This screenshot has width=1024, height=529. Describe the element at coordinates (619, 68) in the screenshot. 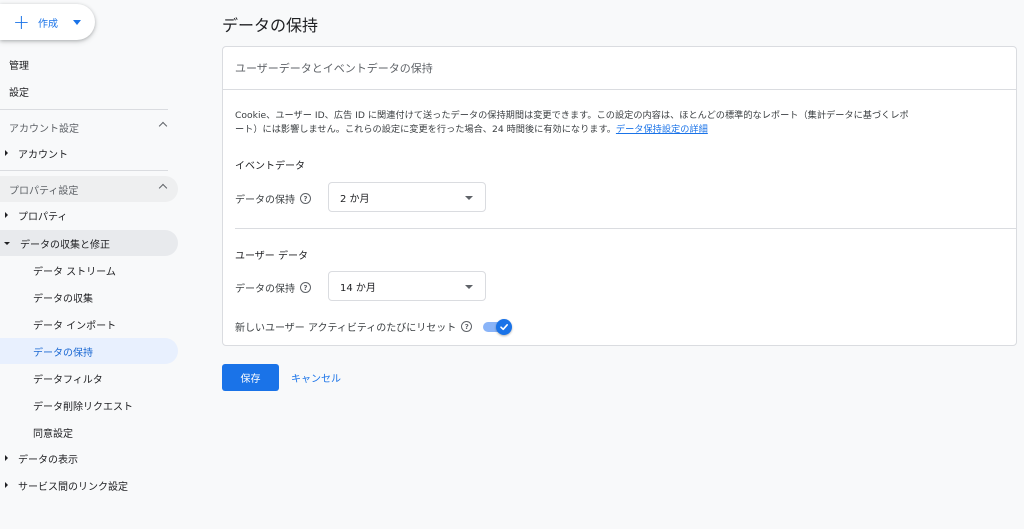

I see `card-header: ユーザーデータとイベントデータの保持` at that location.